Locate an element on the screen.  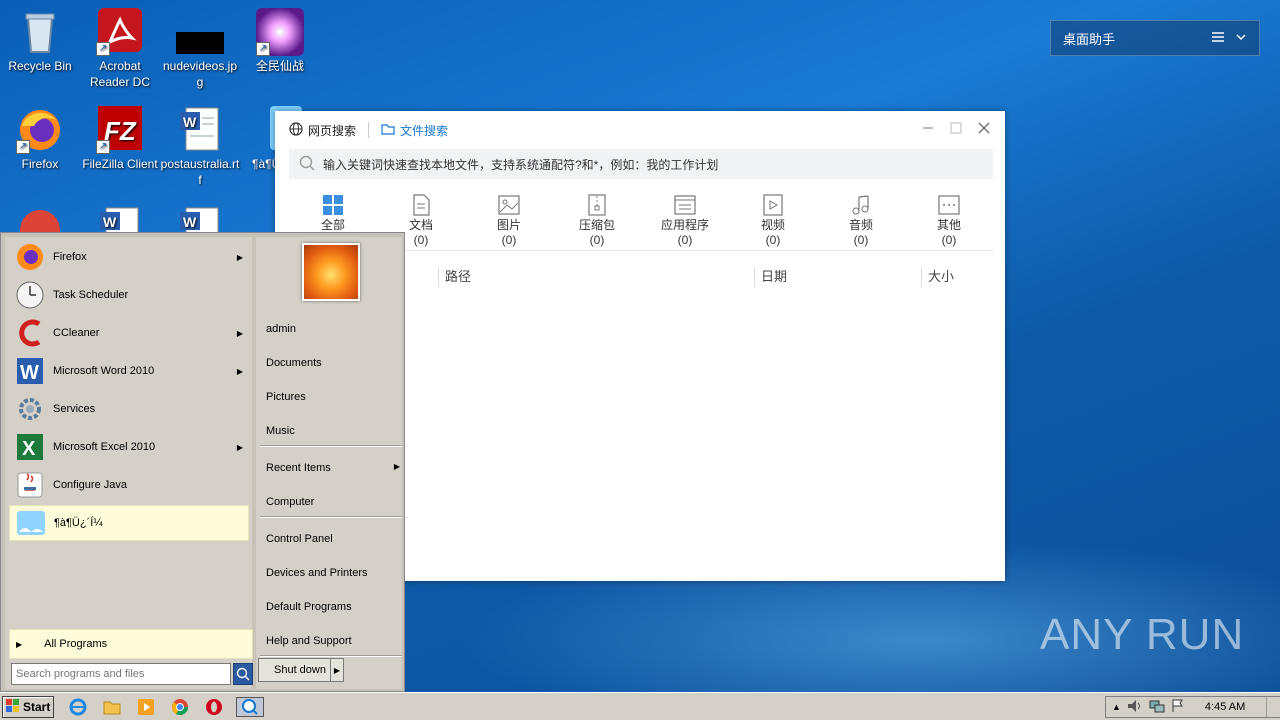
column-header-date: 日期 is located at coordinates (770, 277).